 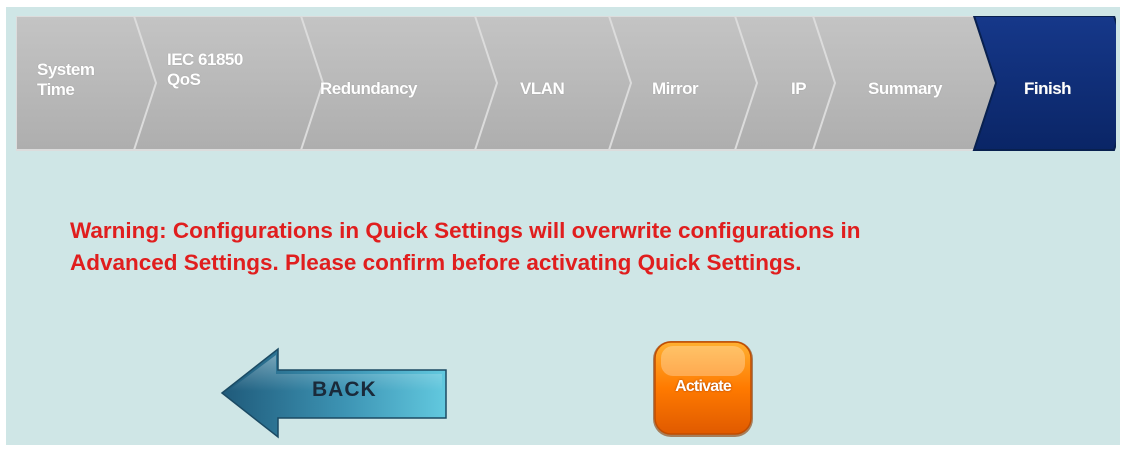 I want to click on wizard-step-redundancy: Redundancy, so click(x=369, y=89).